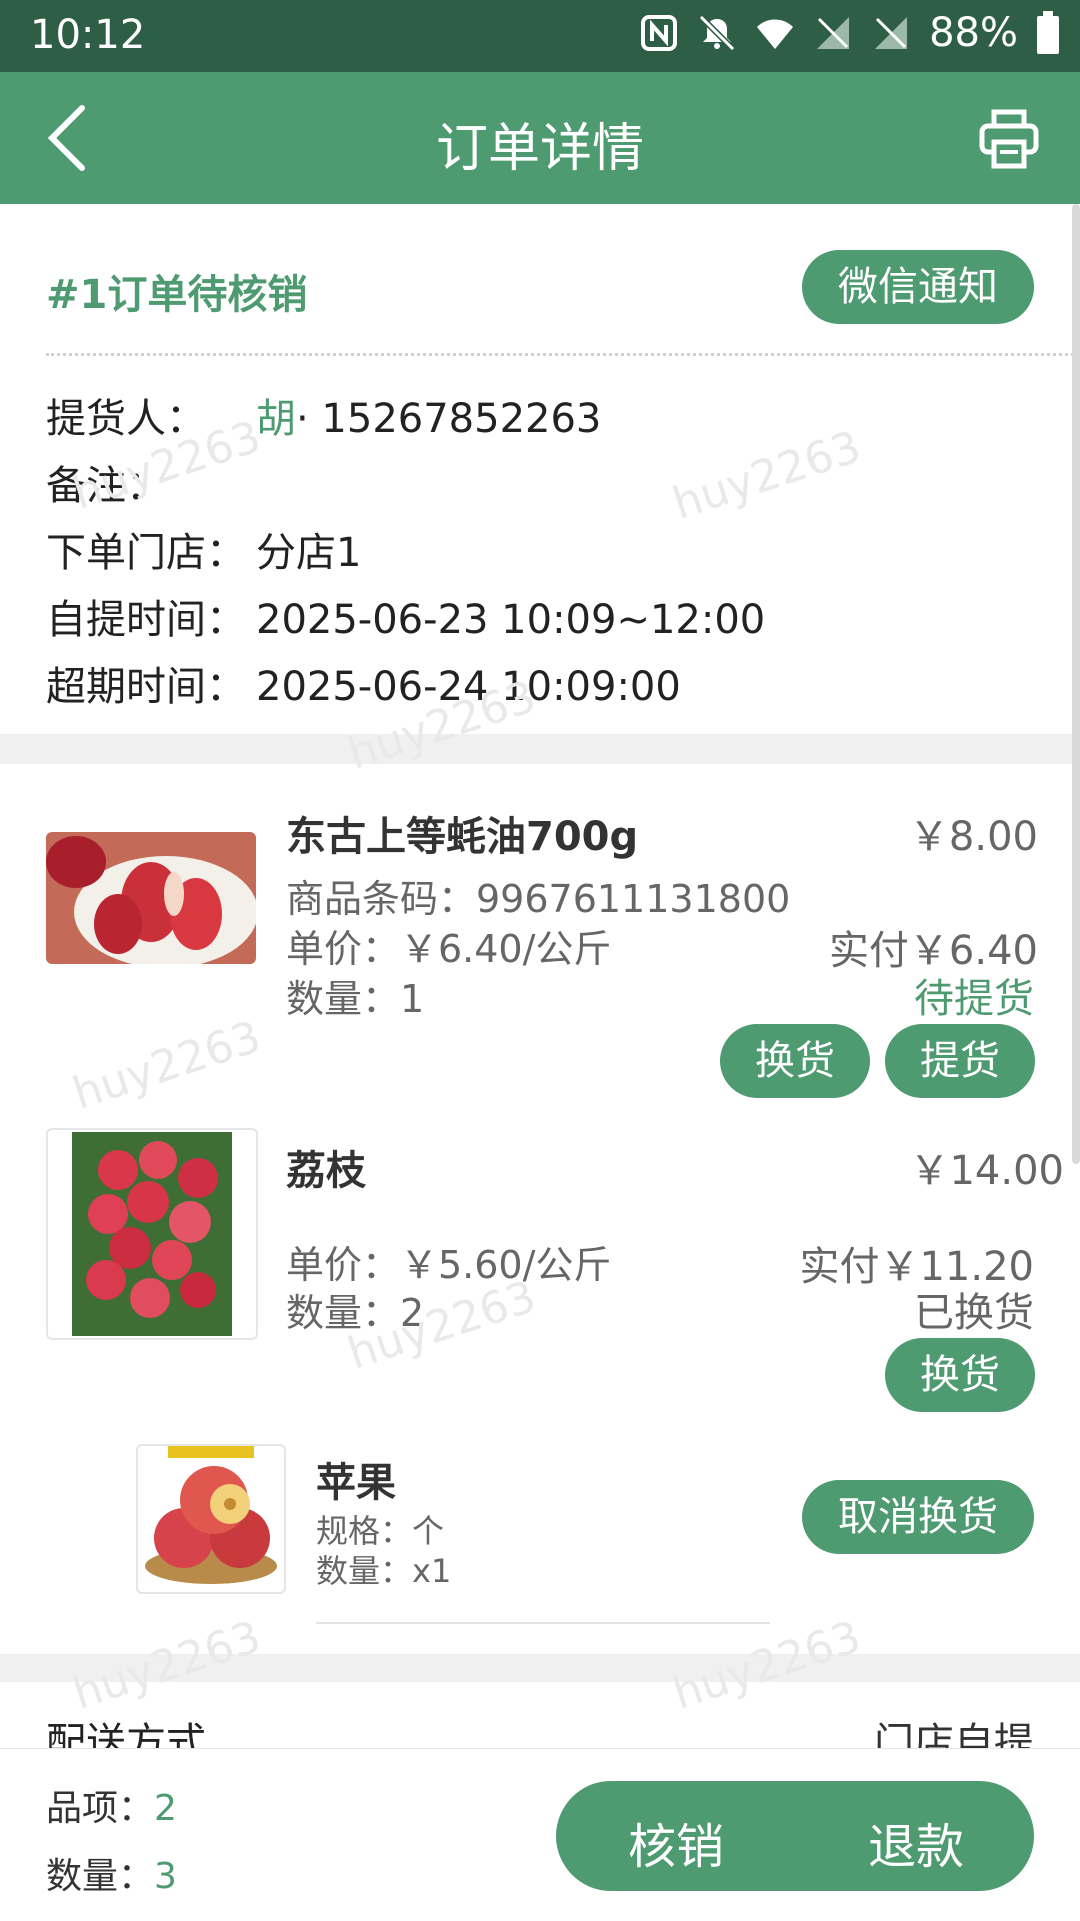 Image resolution: width=1080 pixels, height=1921 pixels. I want to click on status-icons: 88%, so click(849, 33).